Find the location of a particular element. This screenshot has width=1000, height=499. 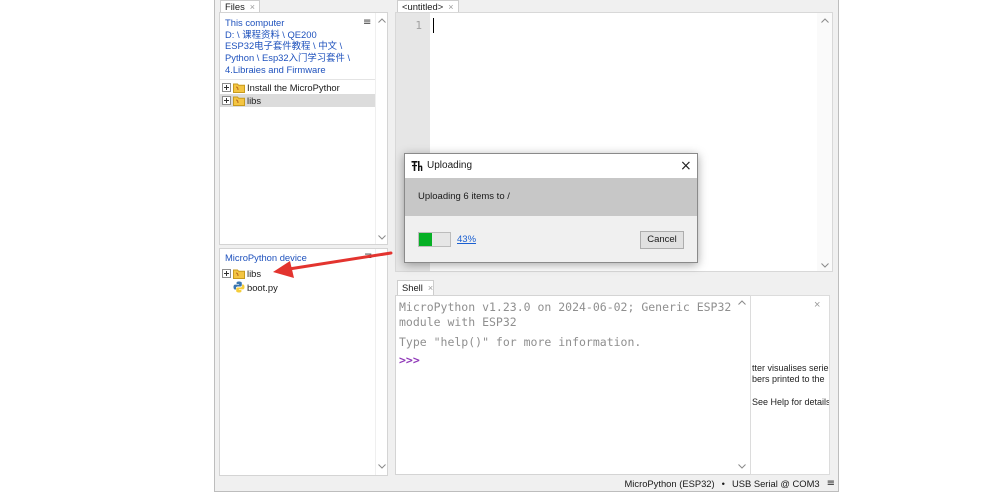

tree-item-label: Install the MicroPythor is located at coordinates (293, 87).